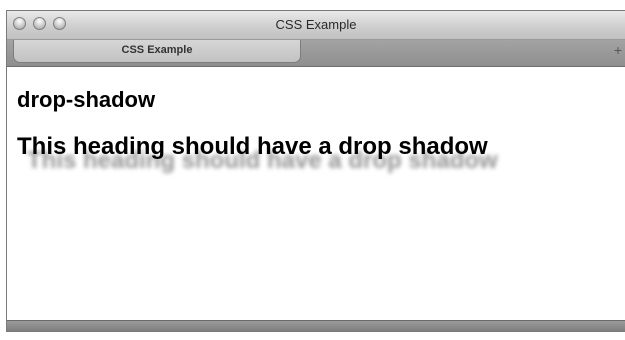 Image resolution: width=625 pixels, height=340 pixels. I want to click on drop-shadow-heading: This heading should have a drop shadow, so click(252, 146).